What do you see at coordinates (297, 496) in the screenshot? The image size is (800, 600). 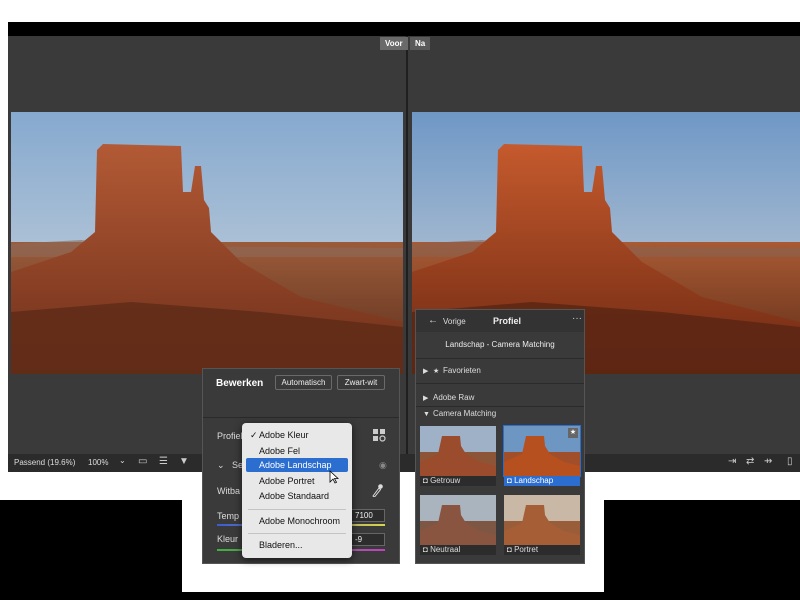 I see `dropdown-item-adobe-standaard: Adobe Standaard` at bounding box center [297, 496].